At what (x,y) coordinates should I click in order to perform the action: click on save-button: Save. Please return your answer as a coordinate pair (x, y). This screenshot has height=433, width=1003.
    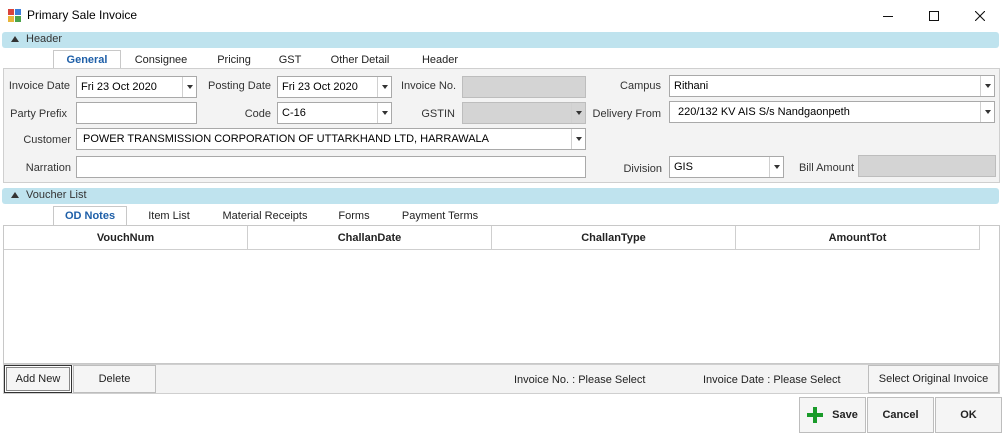
    Looking at the image, I should click on (832, 415).